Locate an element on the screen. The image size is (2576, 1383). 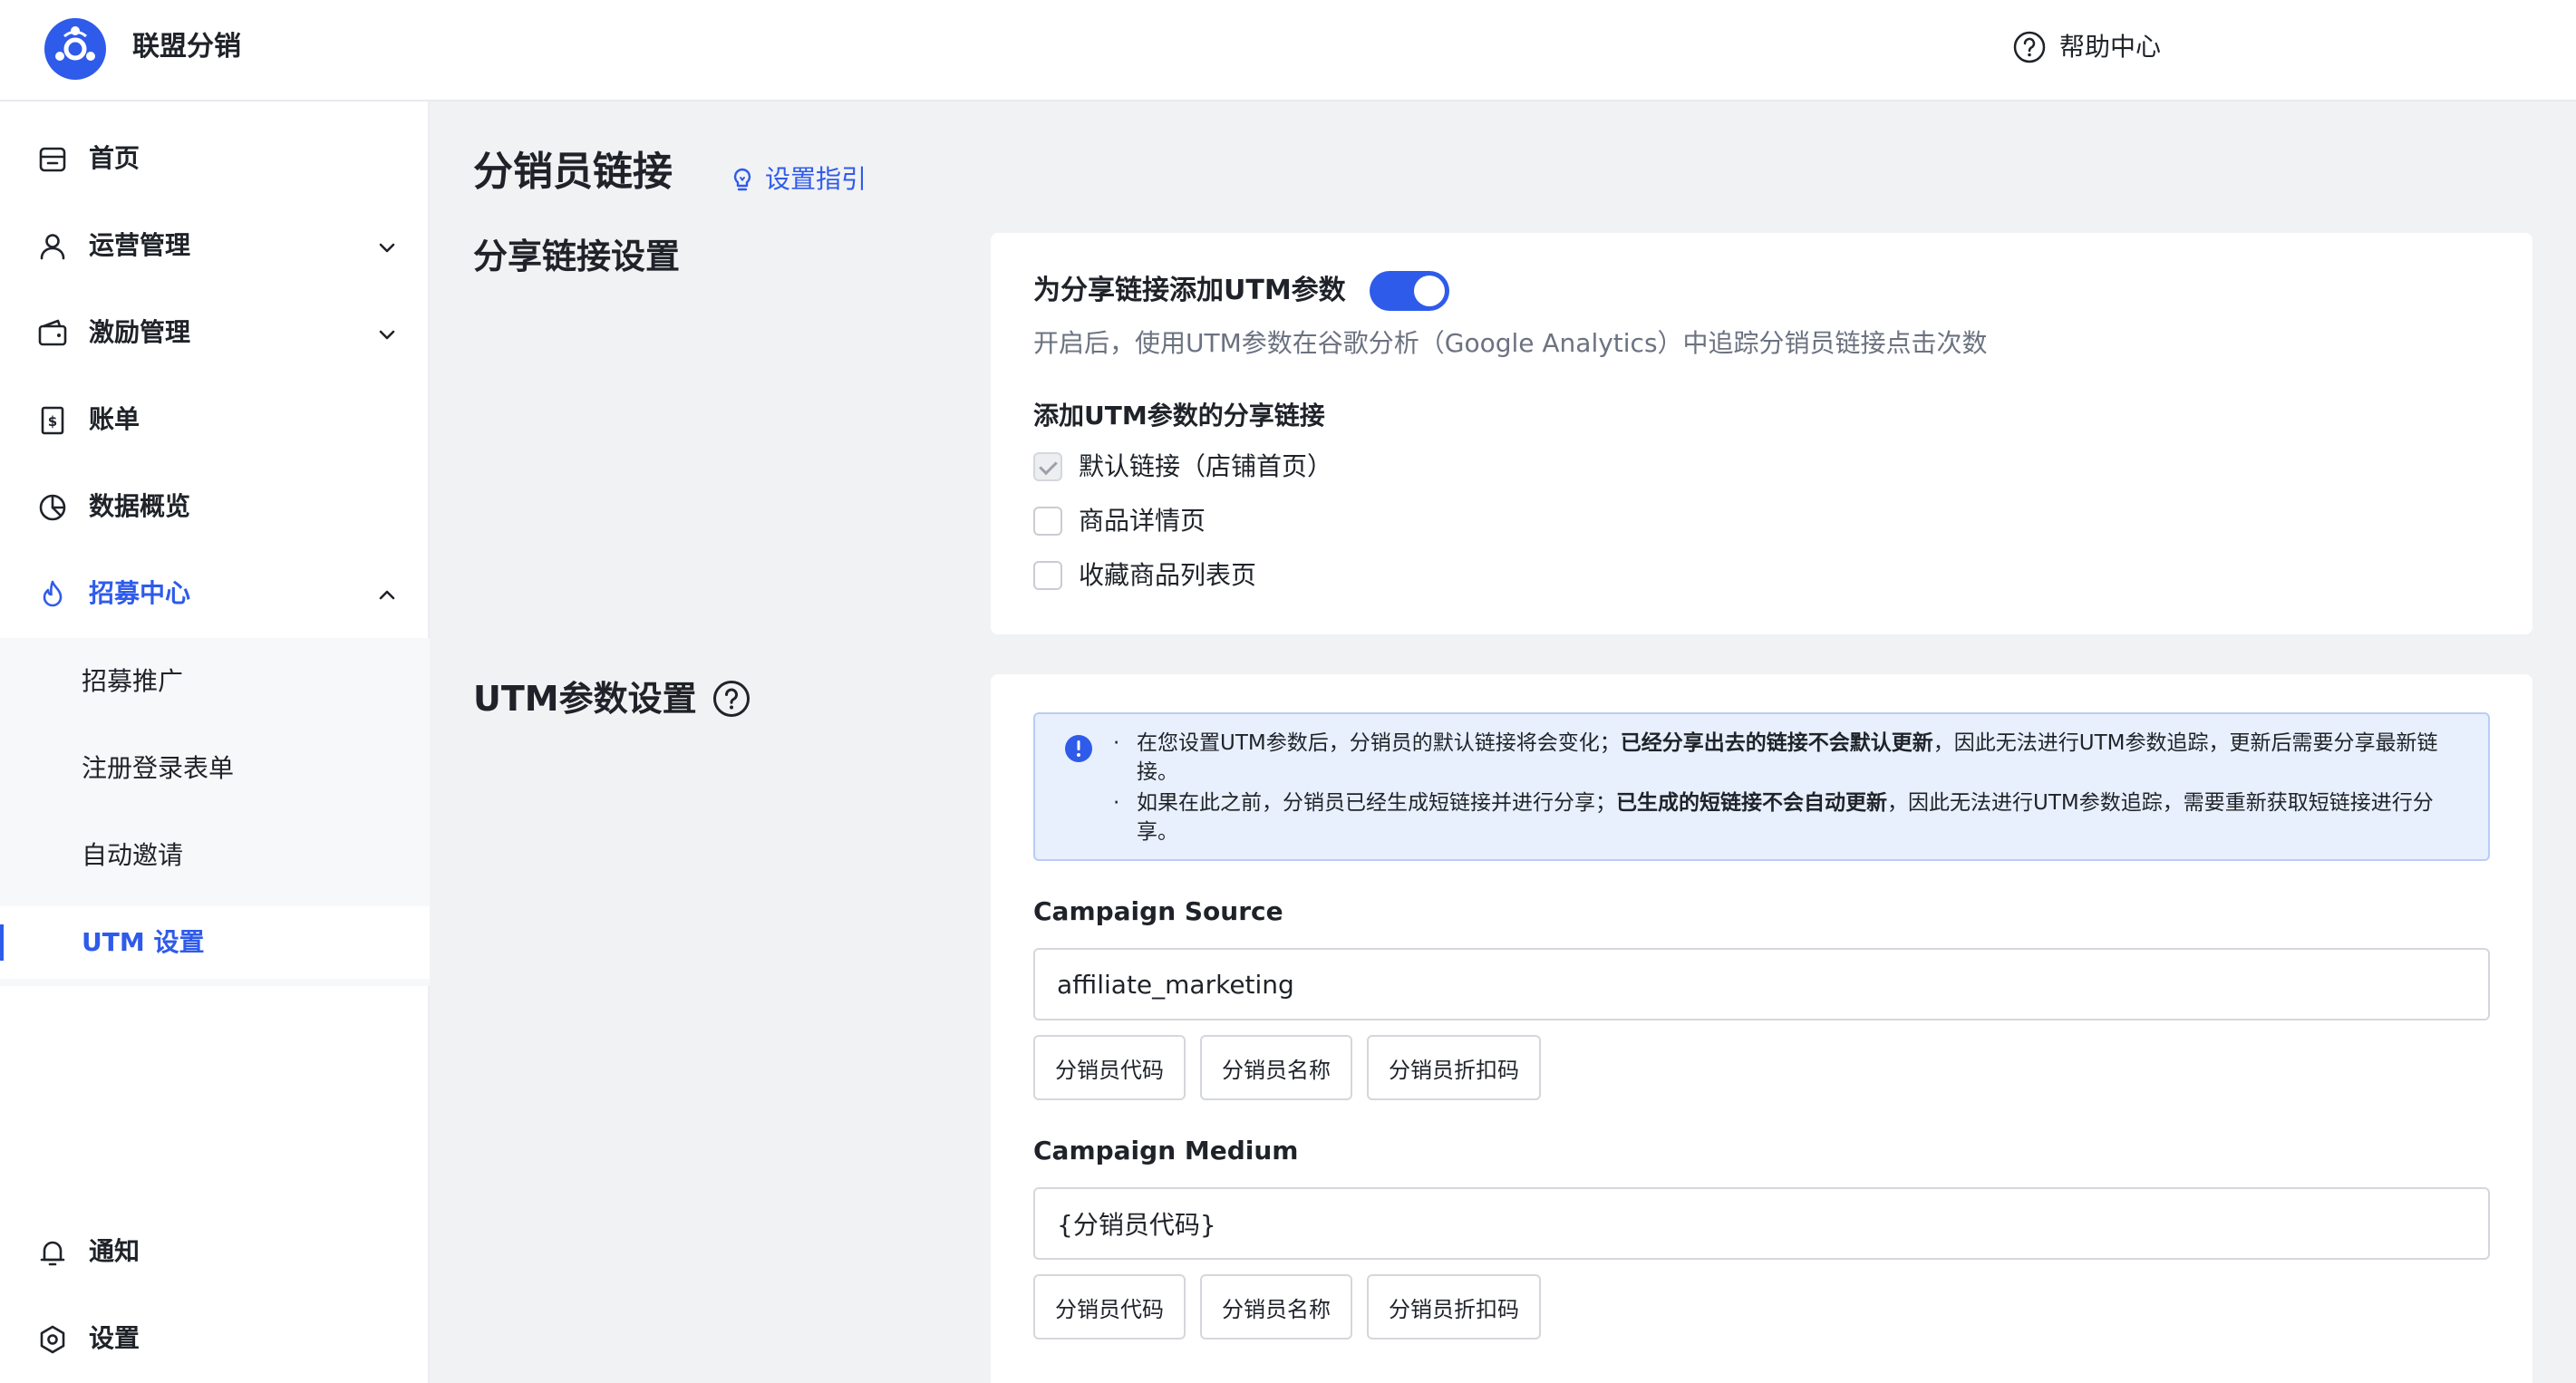
share-link-section-title: 分享链接设置 is located at coordinates (576, 256).